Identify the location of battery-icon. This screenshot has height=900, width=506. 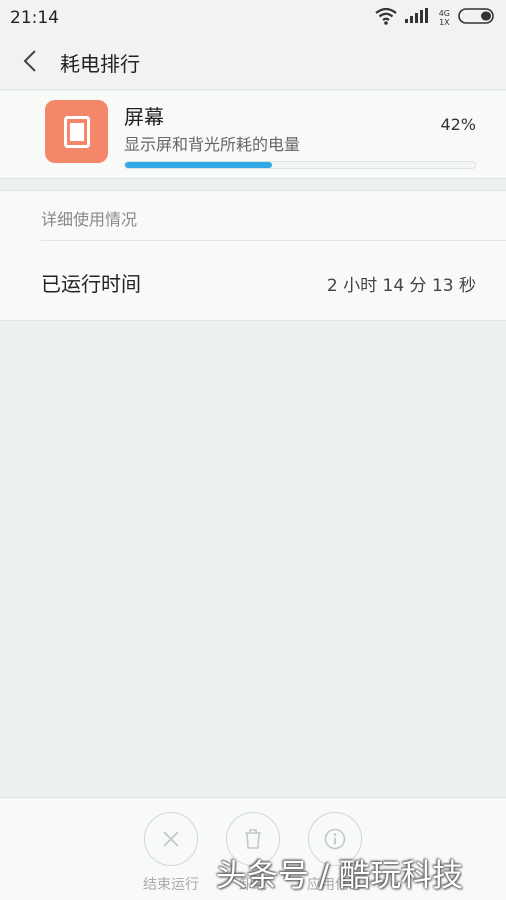
(477, 18).